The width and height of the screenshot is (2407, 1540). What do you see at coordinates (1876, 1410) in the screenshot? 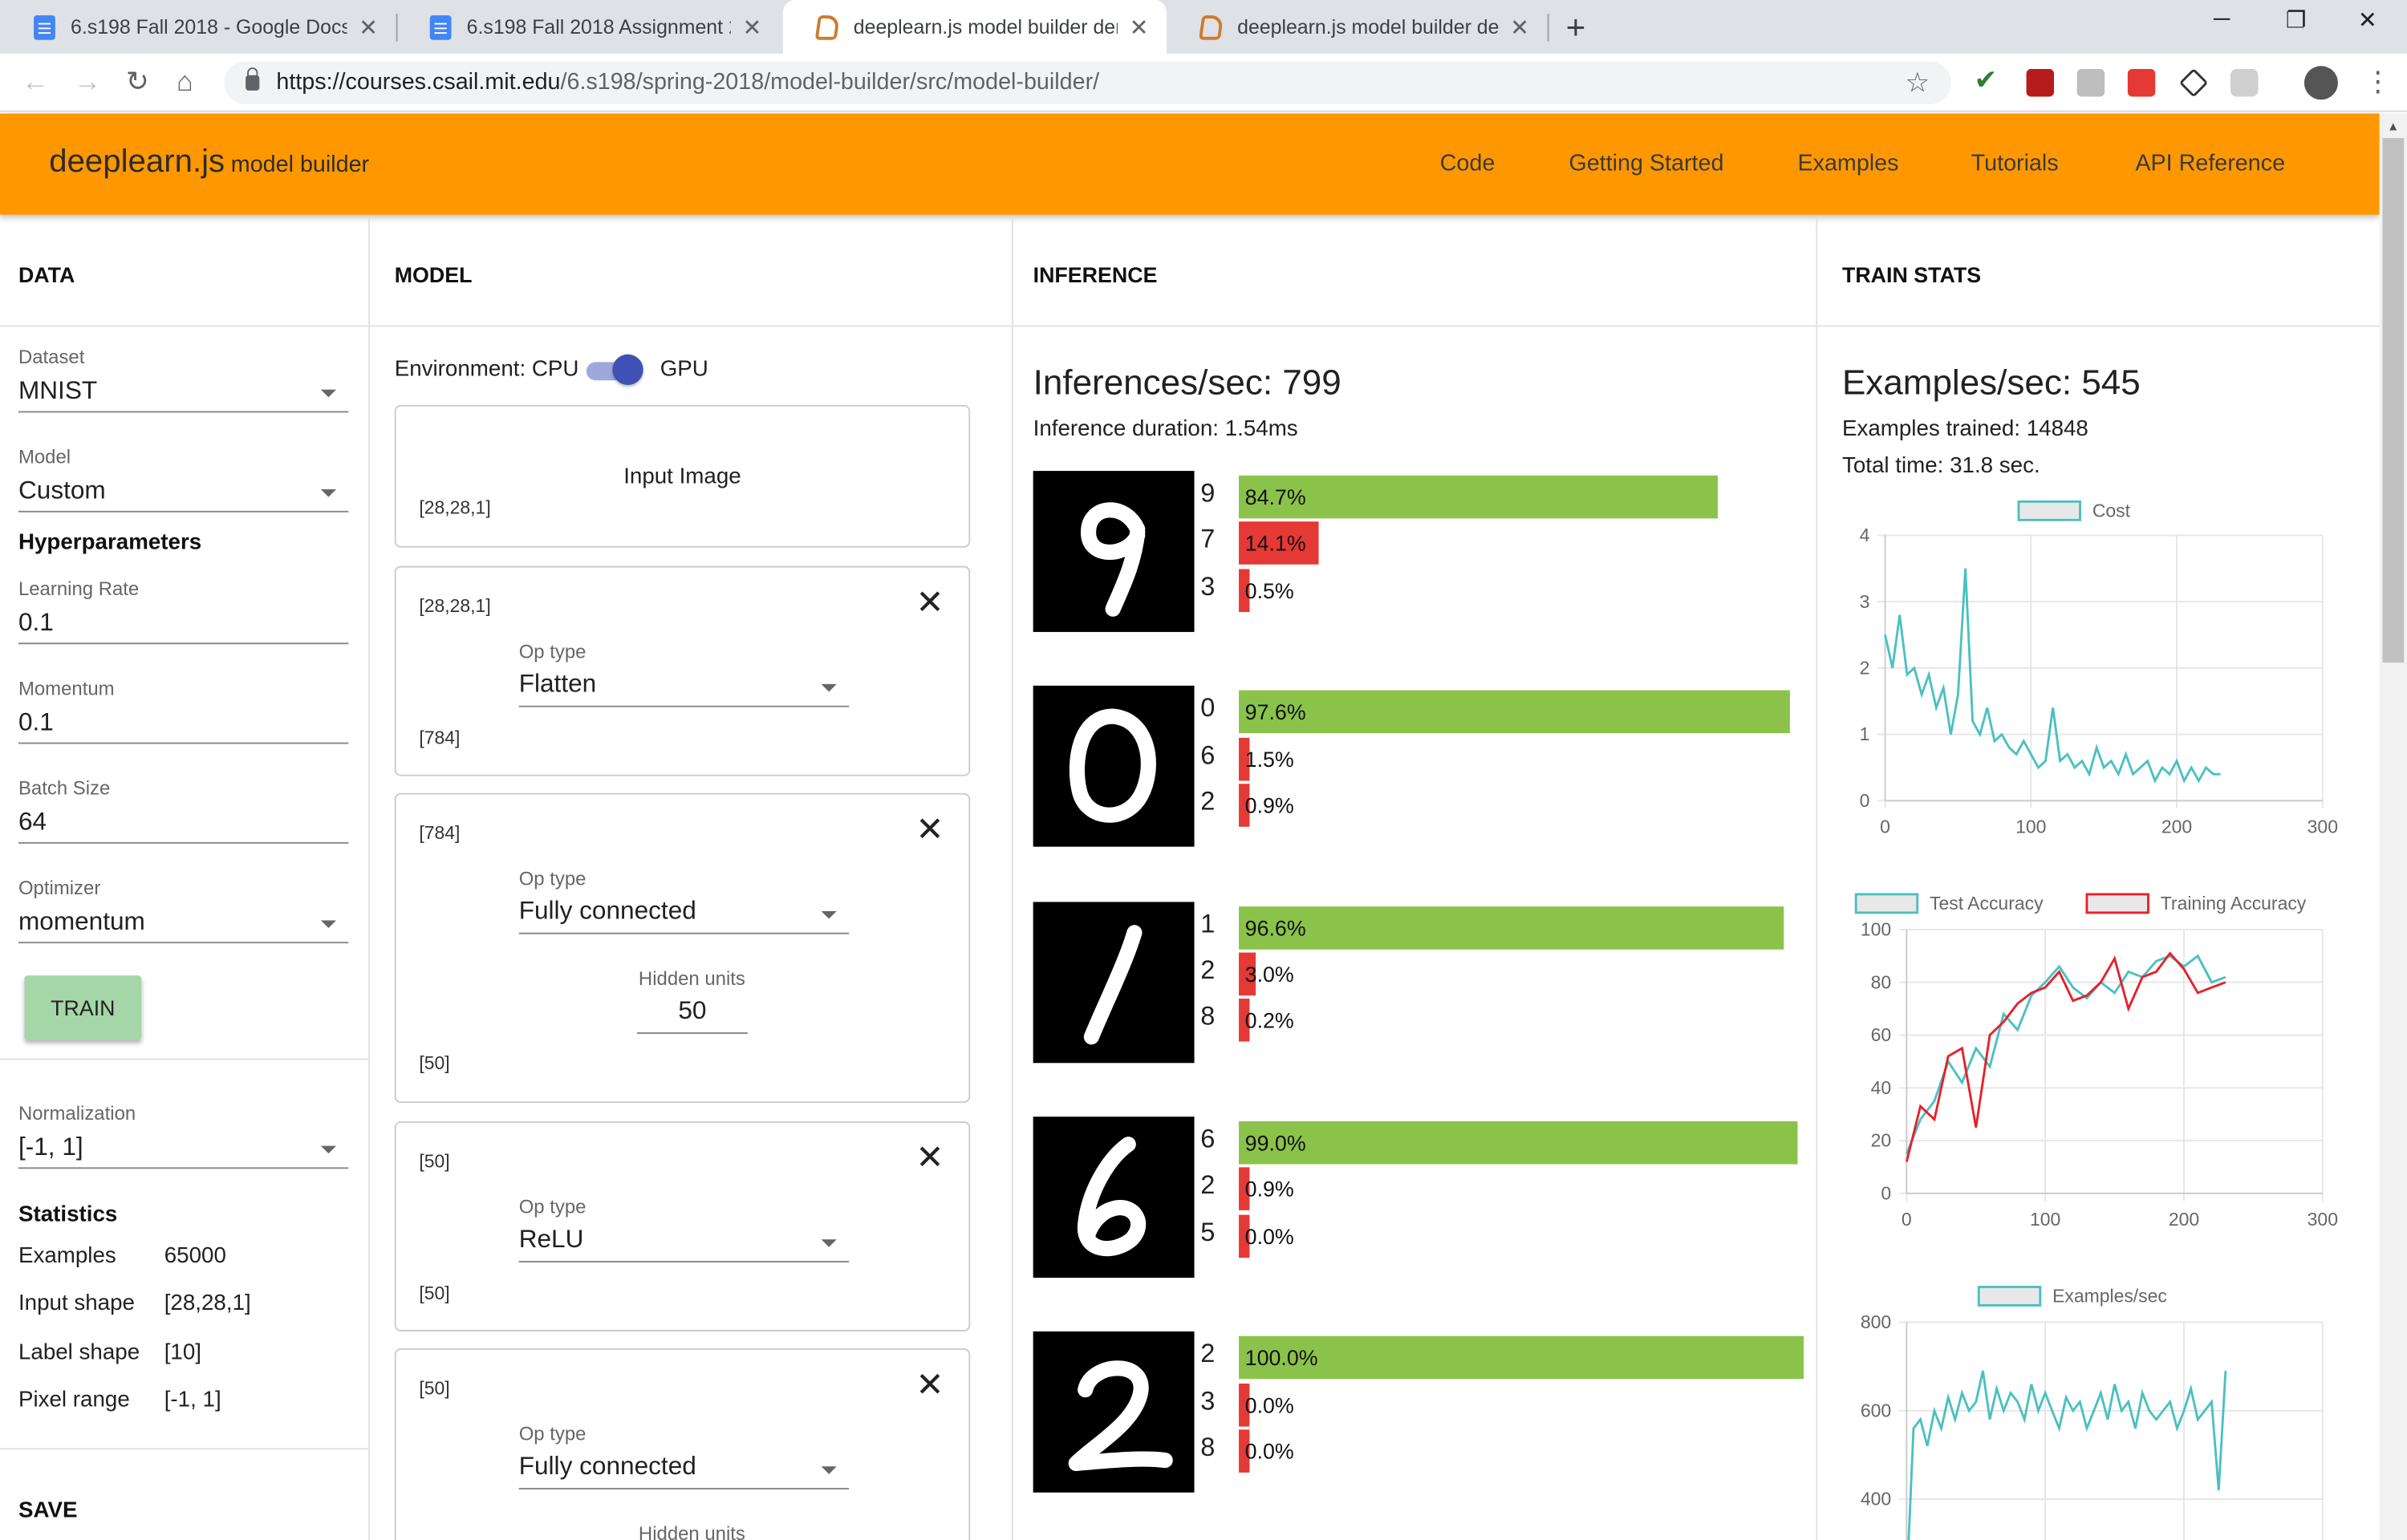
I see `y-tick-label: 600` at bounding box center [1876, 1410].